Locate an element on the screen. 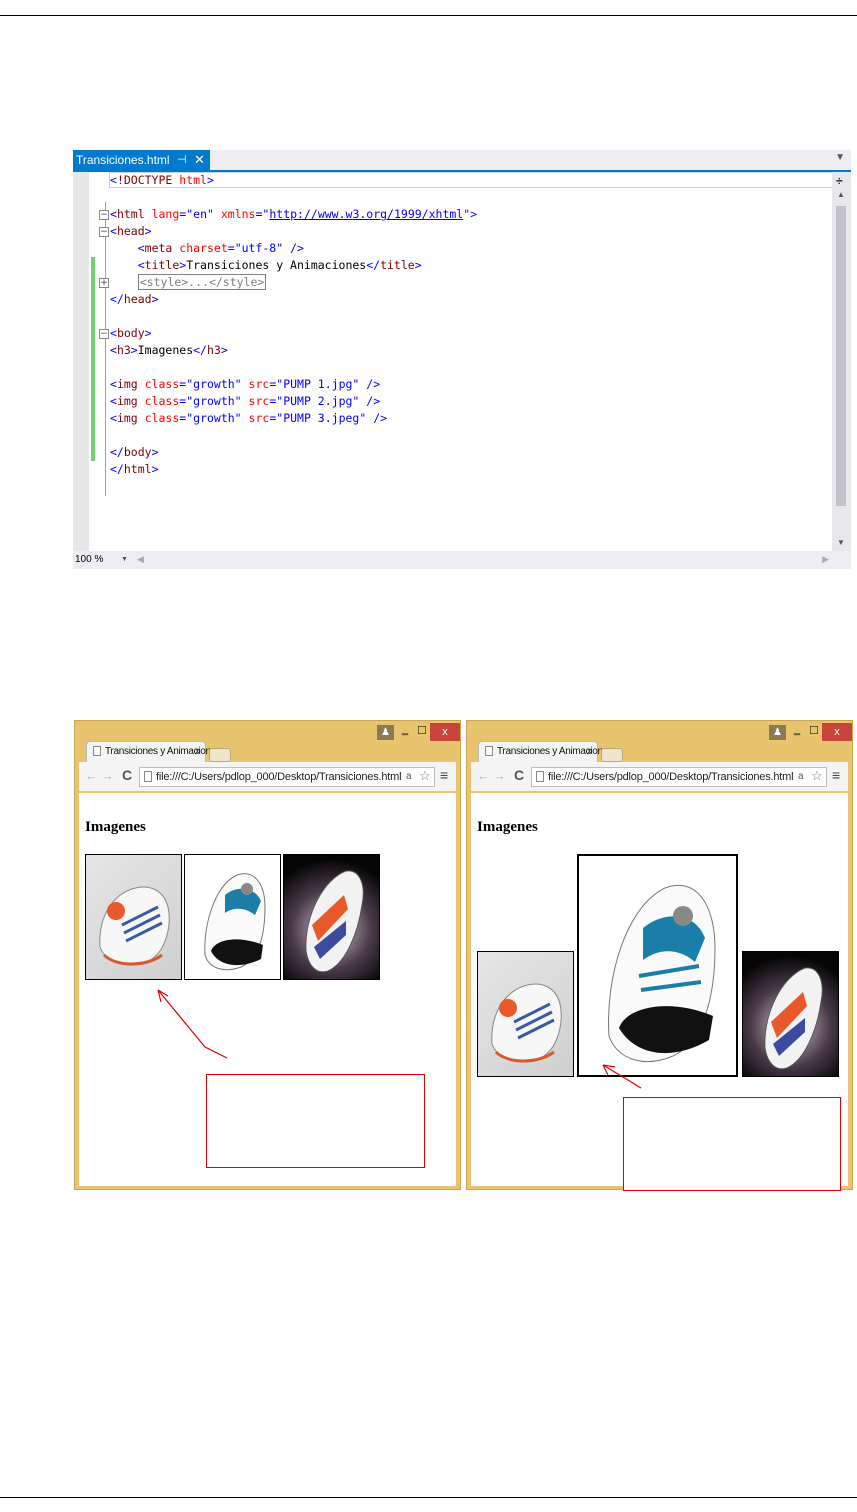 The width and height of the screenshot is (857, 1512). scroll-up-icon: ▲ is located at coordinates (841, 194).